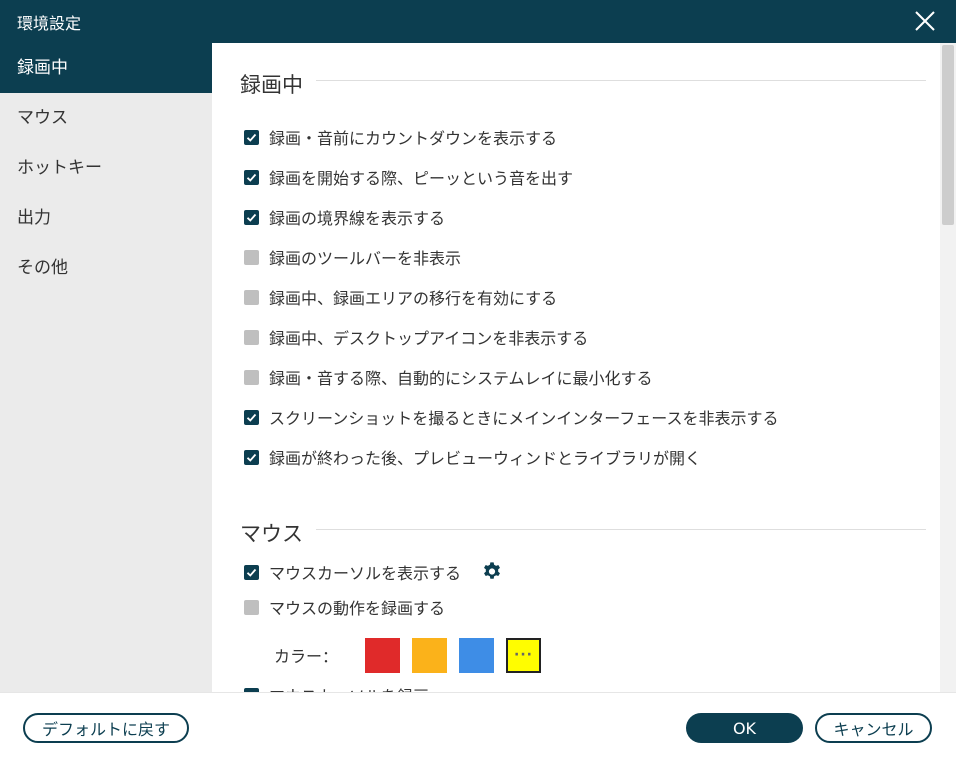 This screenshot has width=956, height=768. What do you see at coordinates (49, 23) in the screenshot?
I see `window-title: 環境設定` at bounding box center [49, 23].